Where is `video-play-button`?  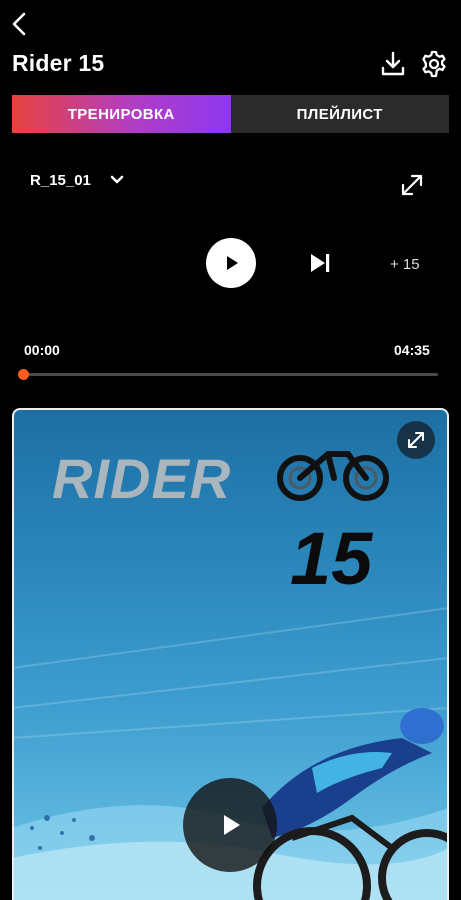 video-play-button is located at coordinates (230, 825).